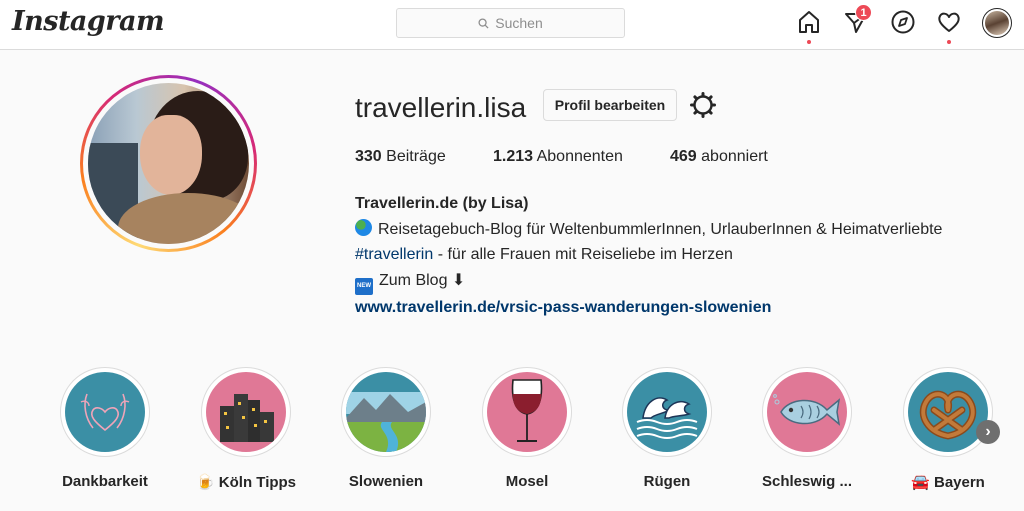 The width and height of the screenshot is (1024, 511). Describe the element at coordinates (394, 254) in the screenshot. I see `hashtag-link: #travellerin` at that location.